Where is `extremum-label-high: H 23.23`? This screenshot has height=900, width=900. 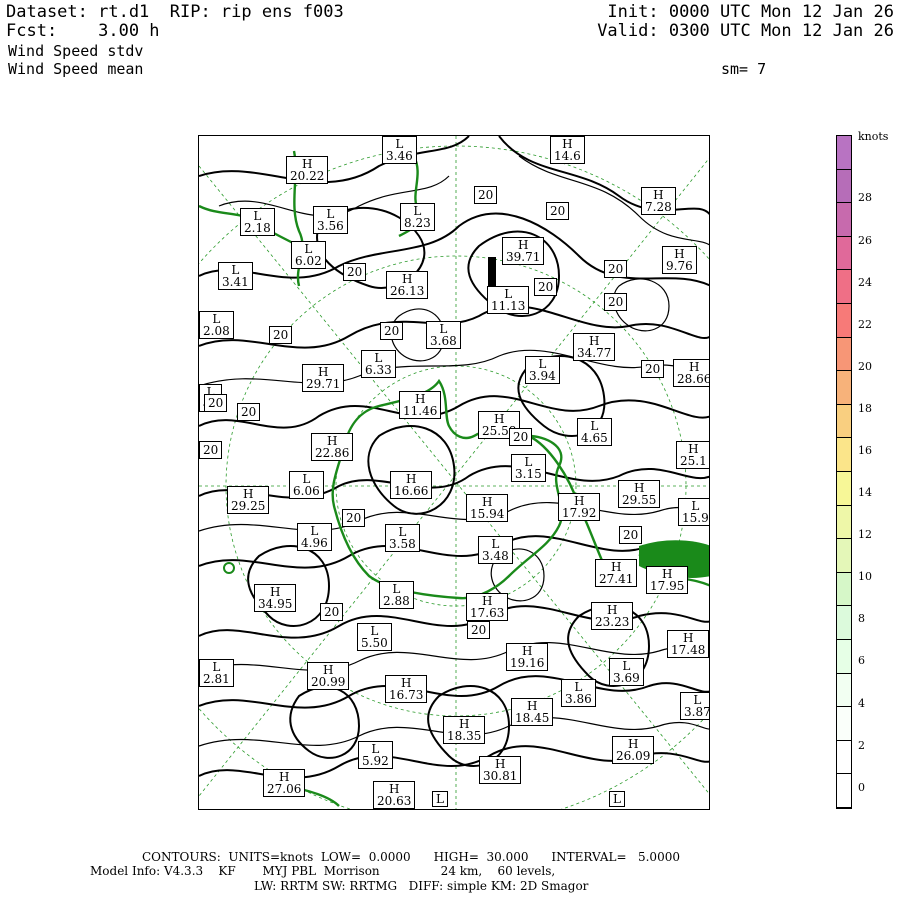 extremum-label-high: H 23.23 is located at coordinates (612, 616).